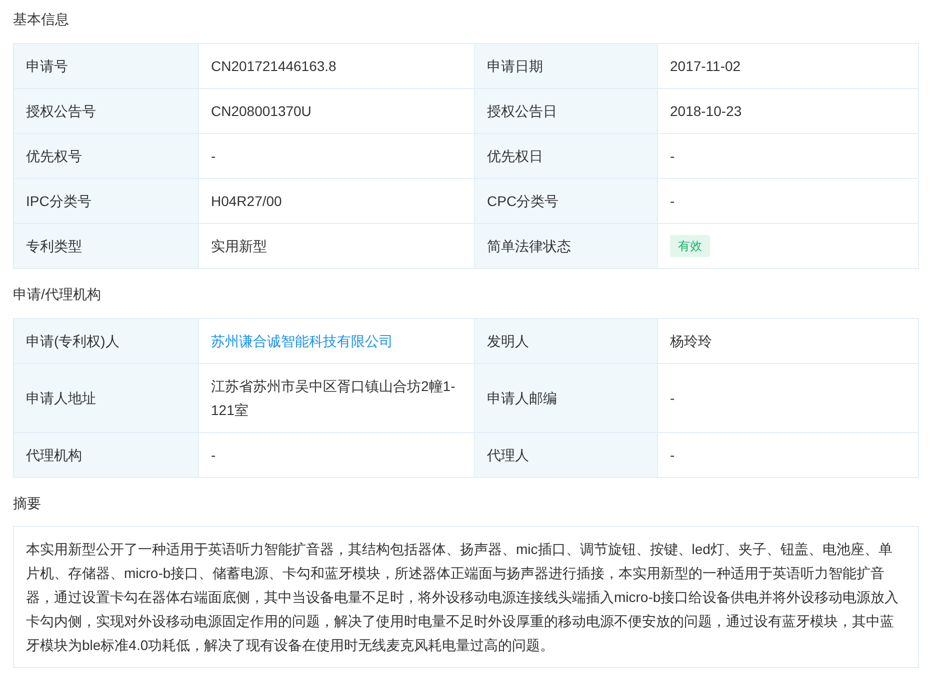  I want to click on section-title: 申请/代理机构, so click(57, 294).